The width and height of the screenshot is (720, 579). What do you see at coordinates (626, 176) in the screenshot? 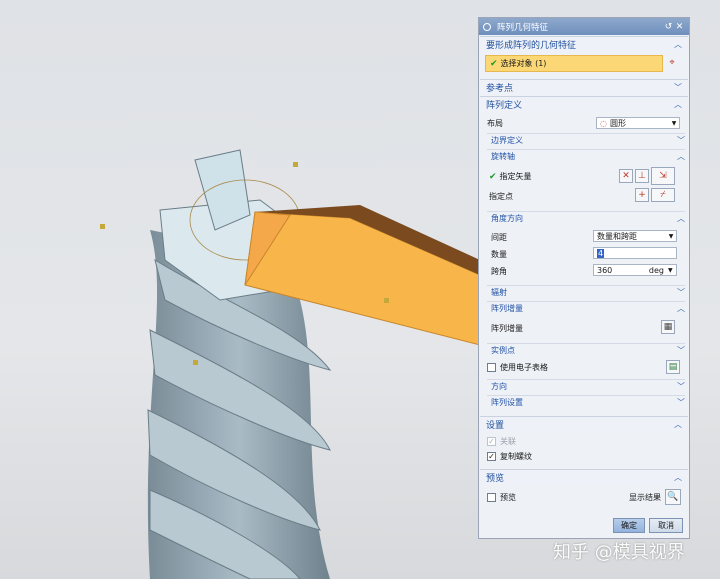
I see `reverse-direction-icon: ✕` at bounding box center [626, 176].